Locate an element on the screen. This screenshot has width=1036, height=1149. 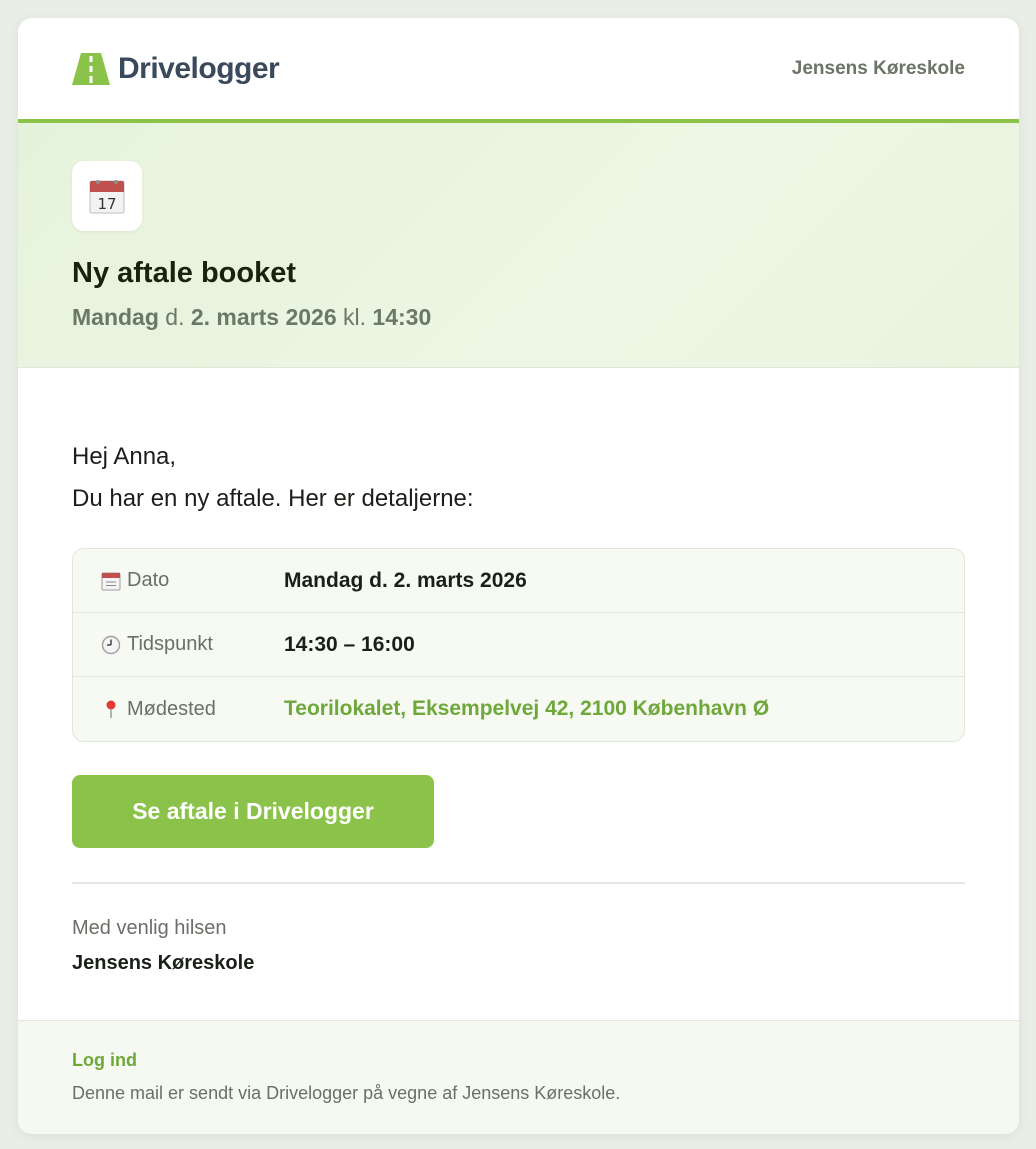
greeting: Hej Anna, is located at coordinates (124, 456).